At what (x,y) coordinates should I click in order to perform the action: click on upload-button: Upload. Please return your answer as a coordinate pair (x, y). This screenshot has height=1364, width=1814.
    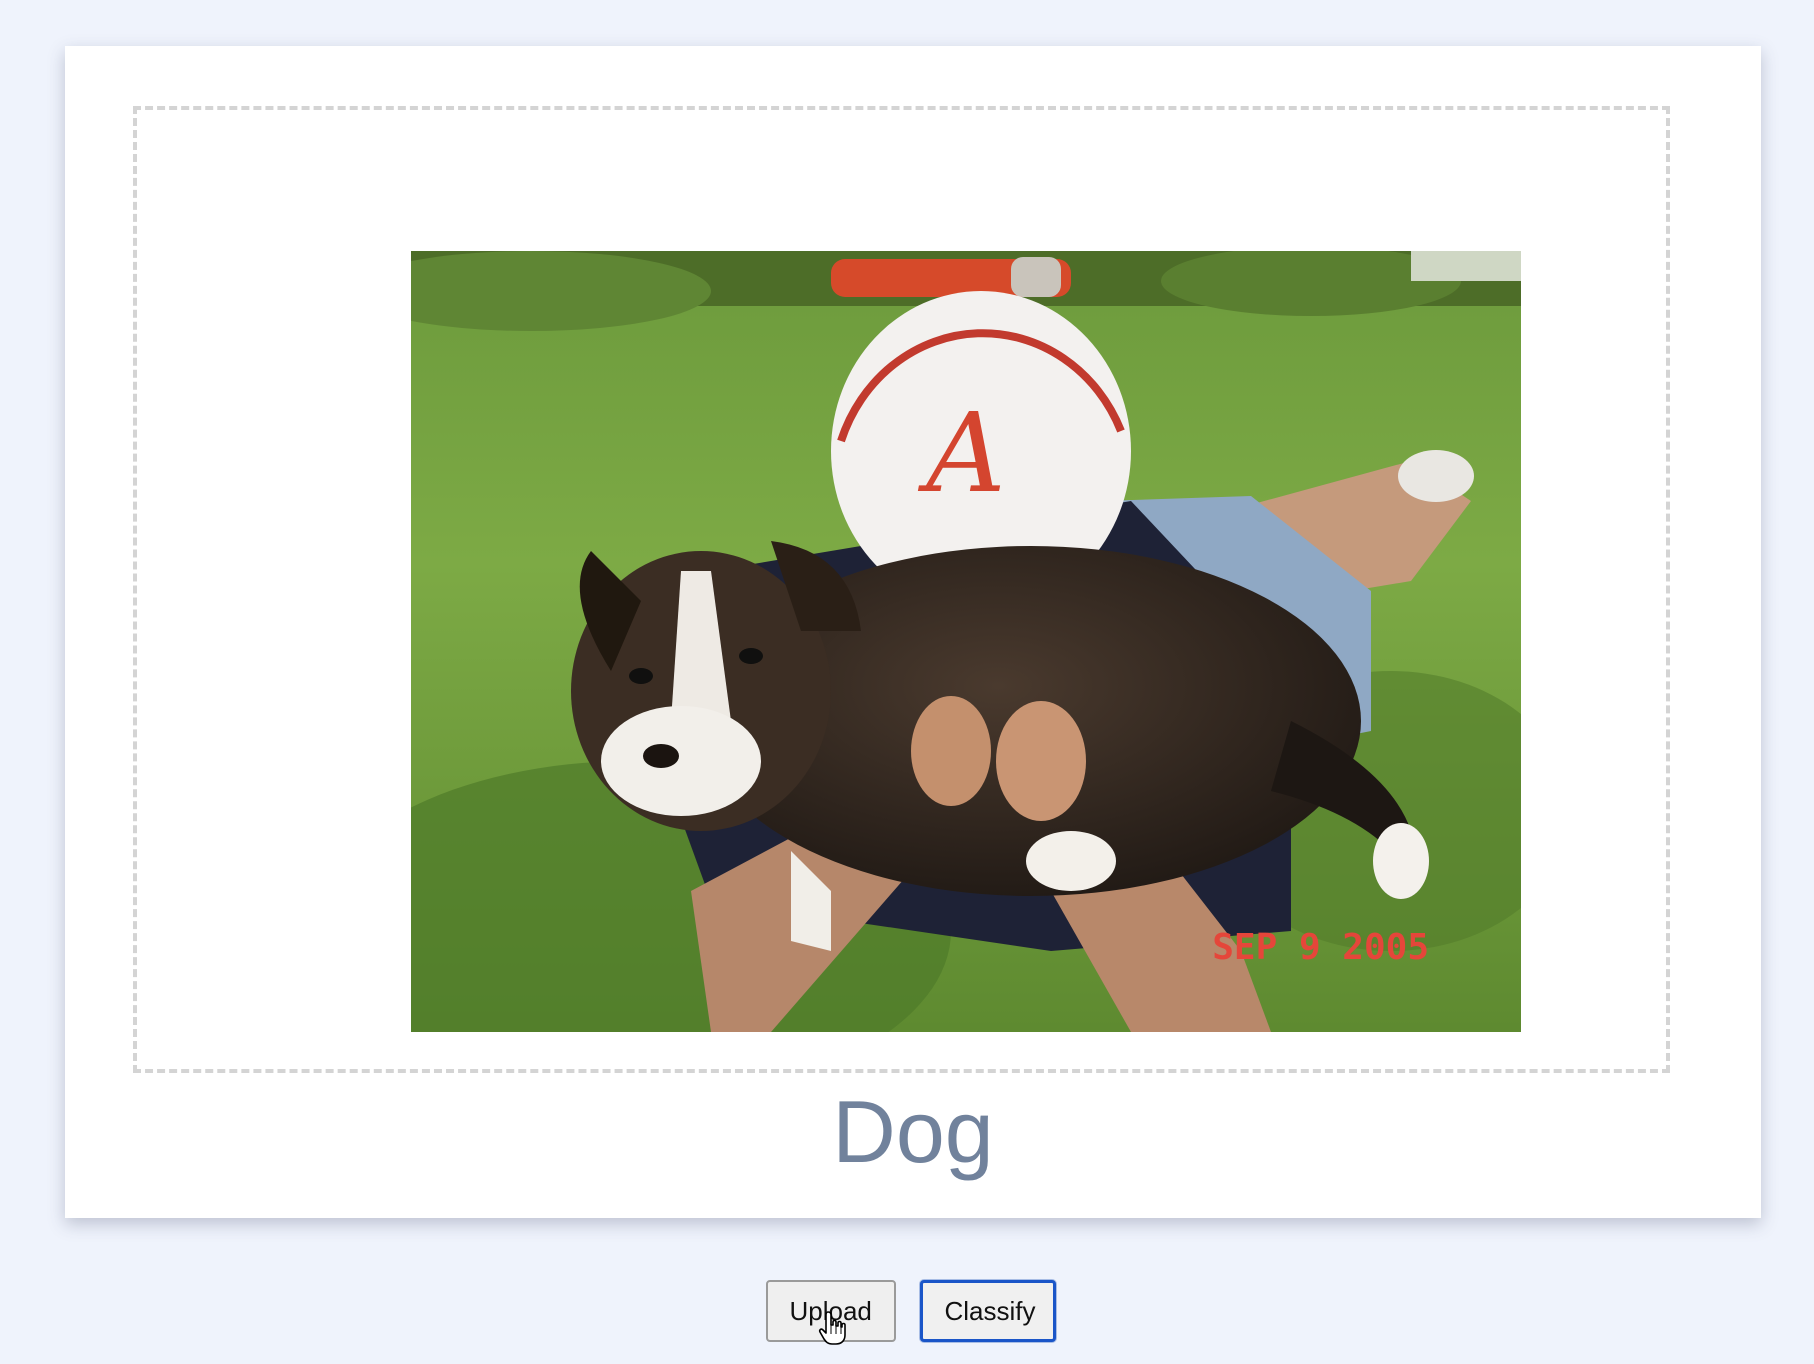
    Looking at the image, I should click on (830, 1311).